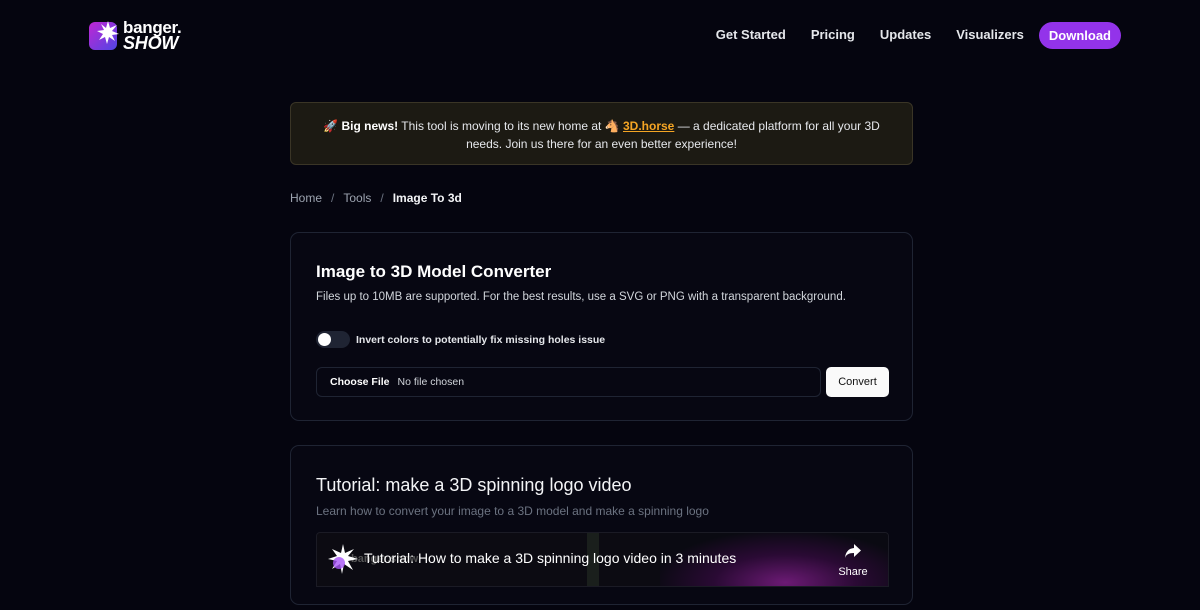 This screenshot has height=610, width=1200. Describe the element at coordinates (376, 198) in the screenshot. I see `breadcrumb: Home / Tools / Image To 3d` at that location.